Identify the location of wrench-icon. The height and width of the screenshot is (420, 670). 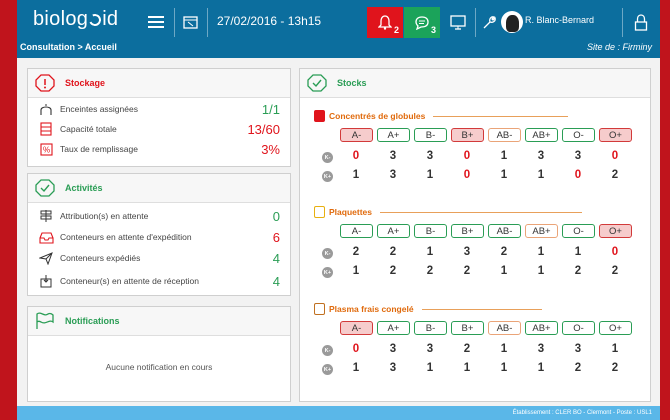
(488, 22).